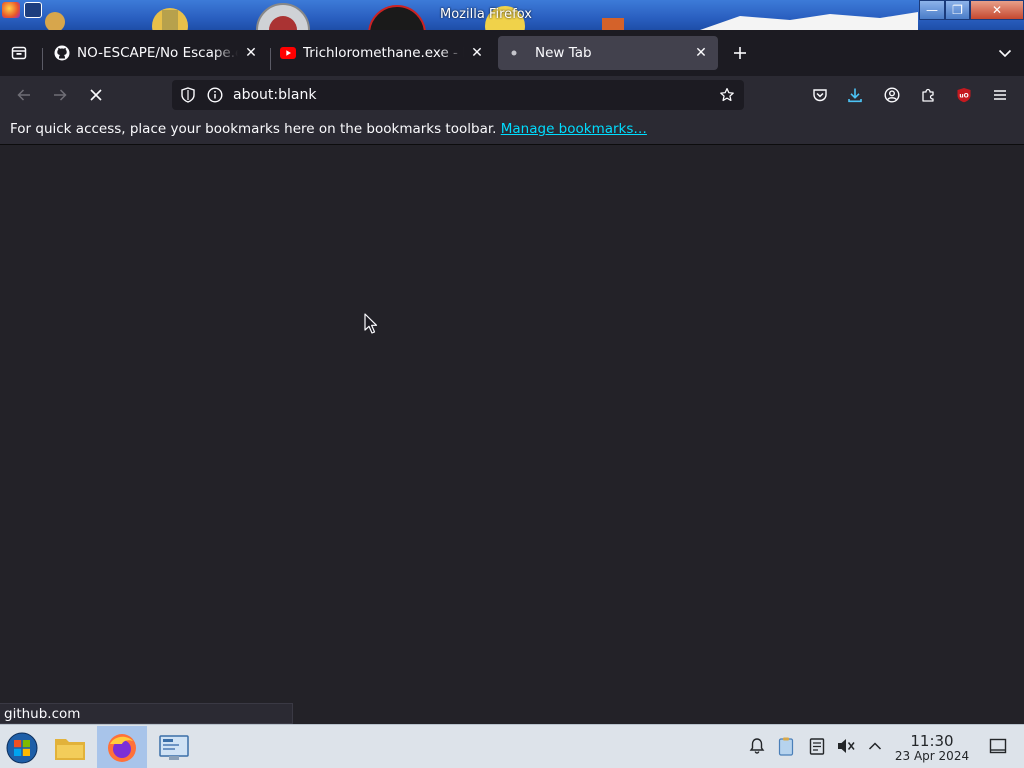  I want to click on task-icon, so click(817, 746).